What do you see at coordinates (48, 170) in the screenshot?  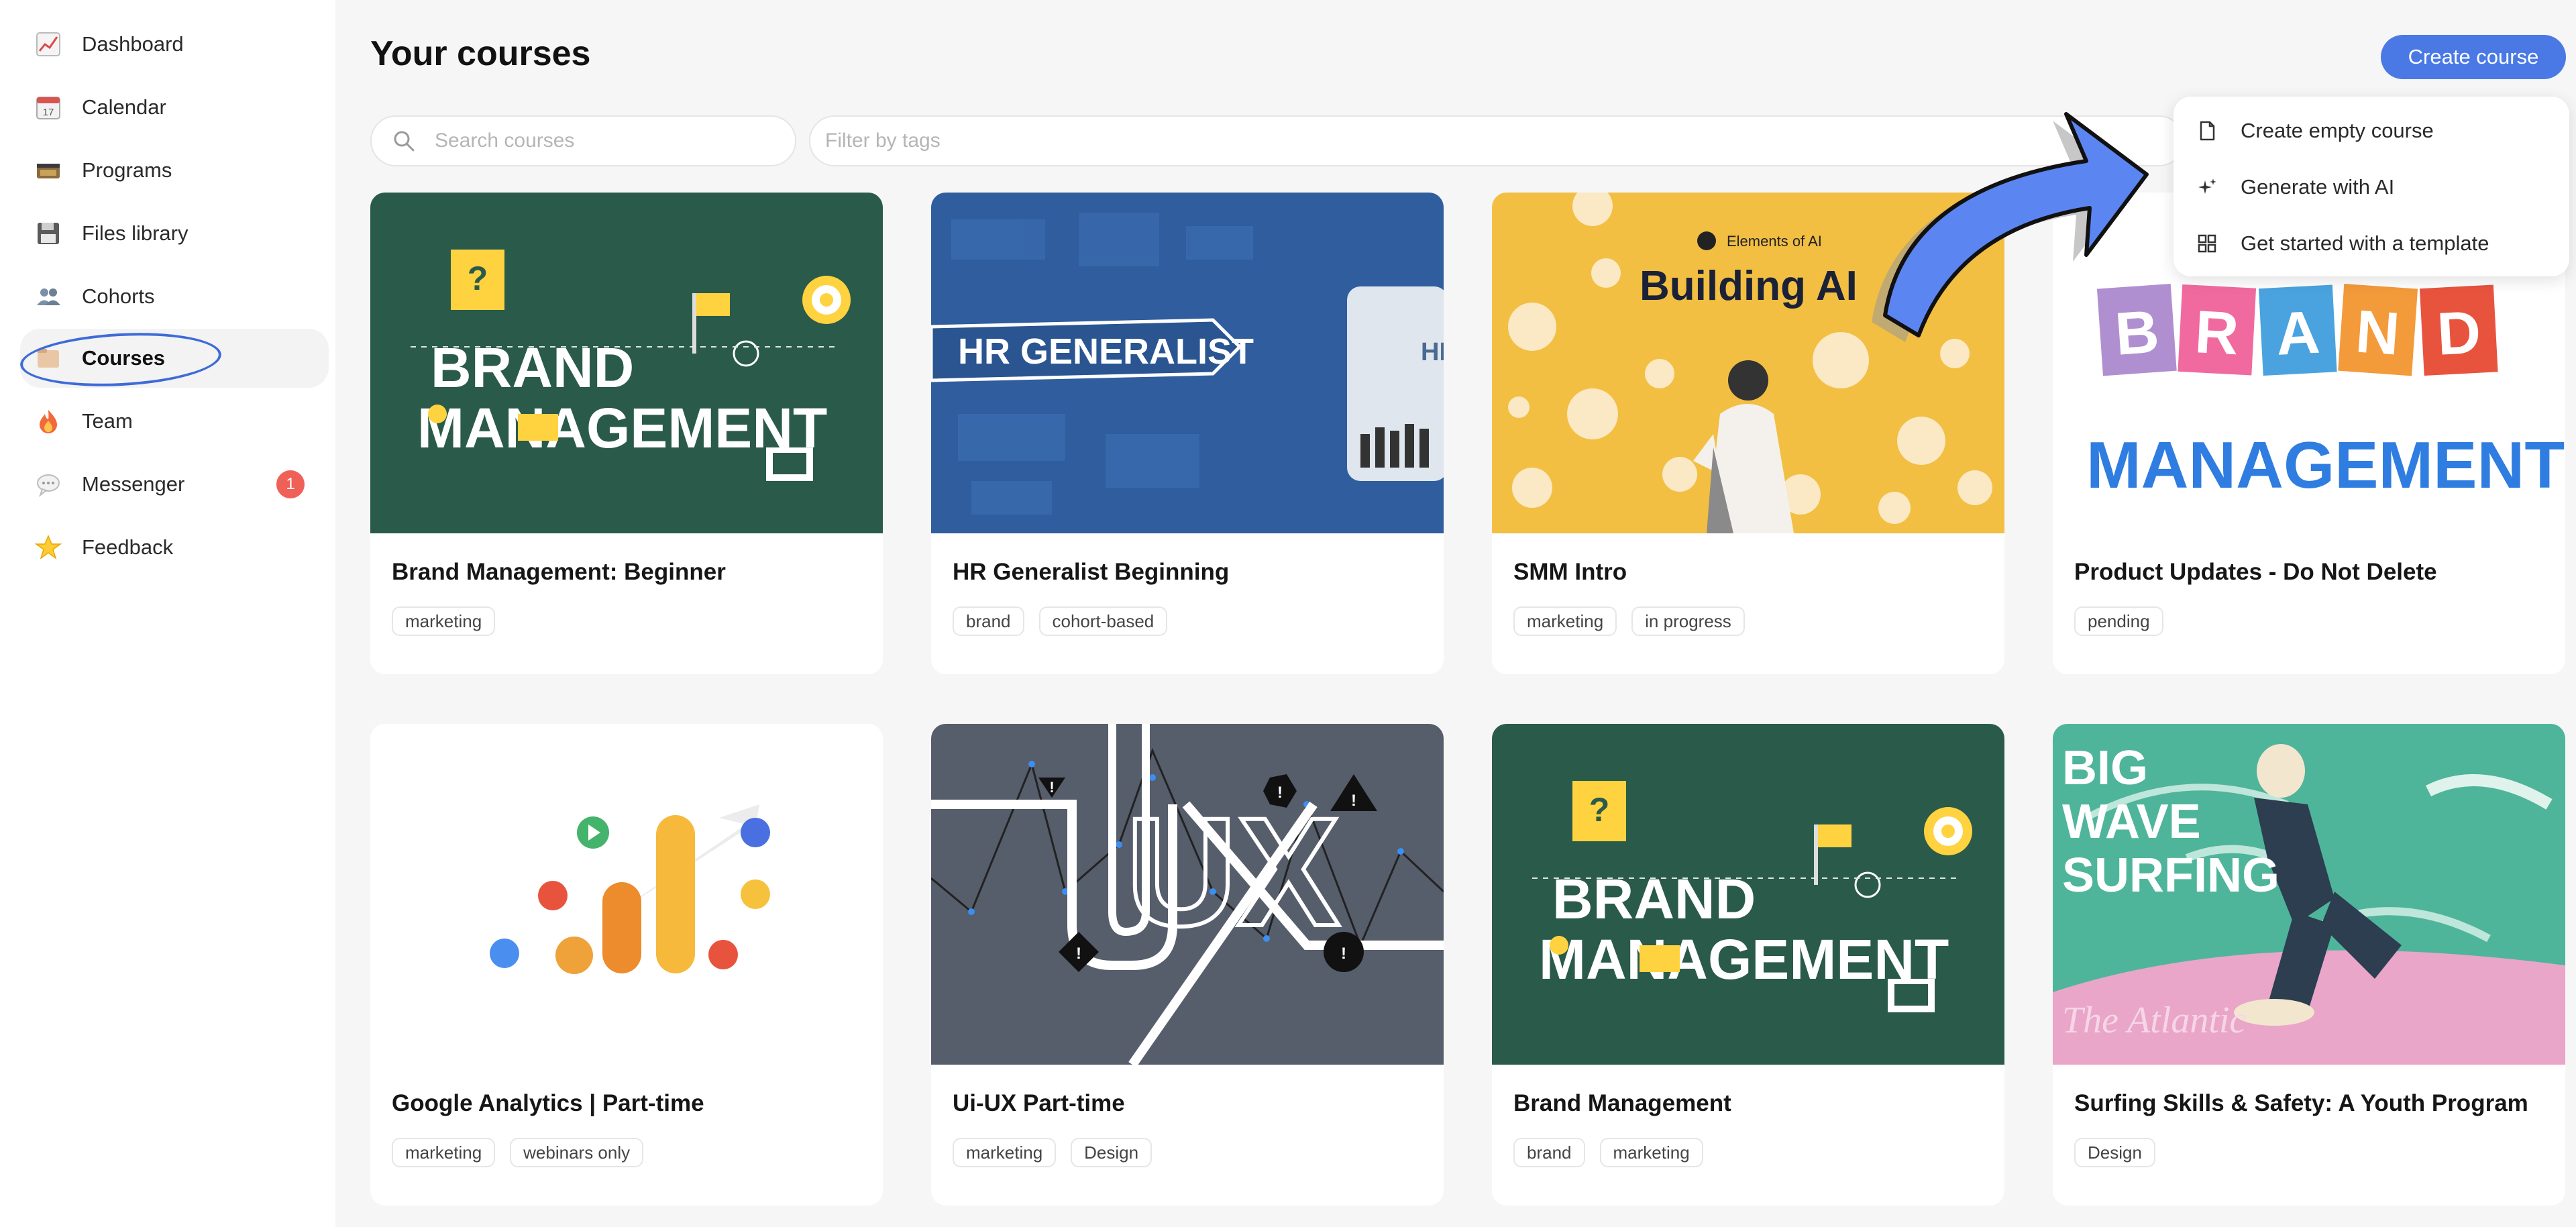 I see `film-icon` at bounding box center [48, 170].